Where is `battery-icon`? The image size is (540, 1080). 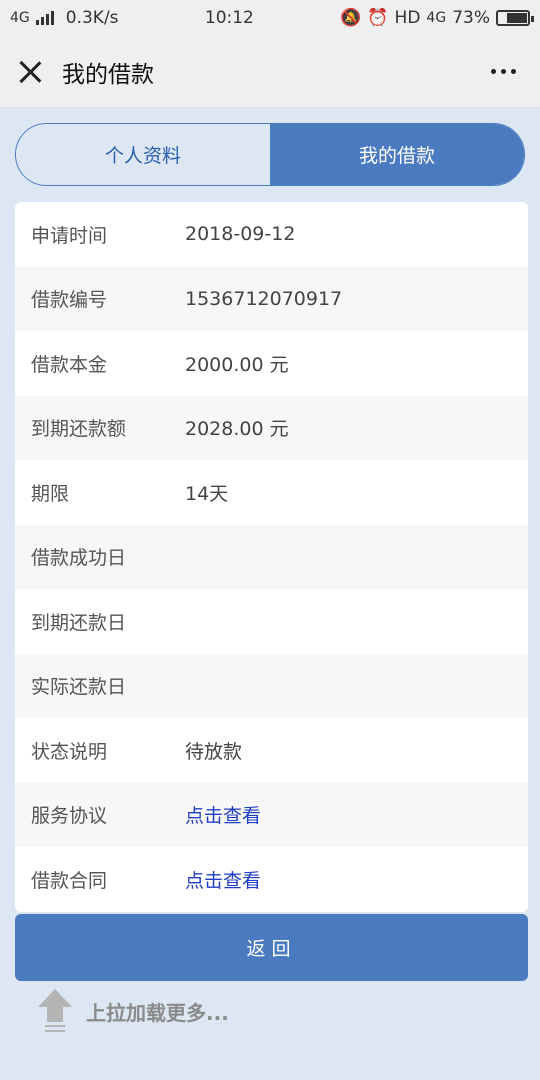 battery-icon is located at coordinates (514, 18).